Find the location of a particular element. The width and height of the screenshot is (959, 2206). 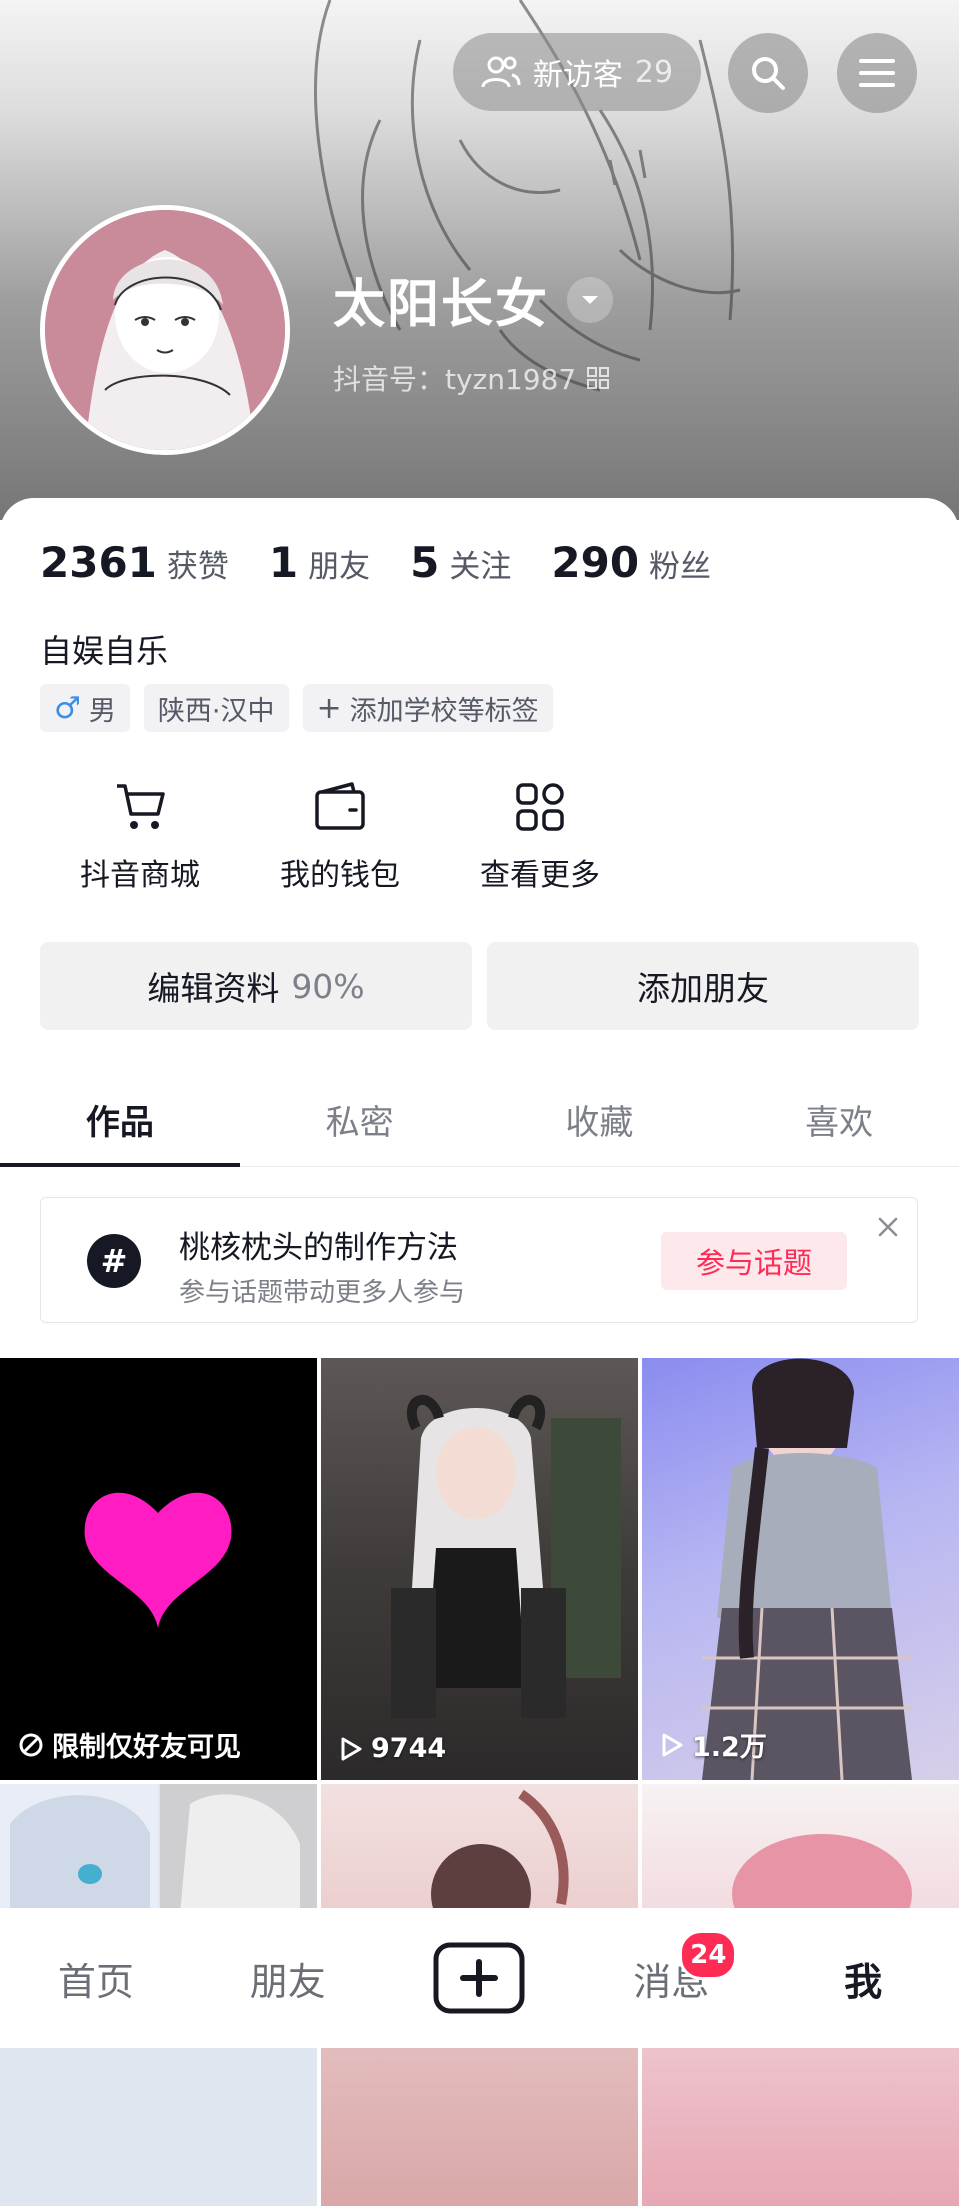

shortcut-label: 我的钱包 is located at coordinates (340, 875).